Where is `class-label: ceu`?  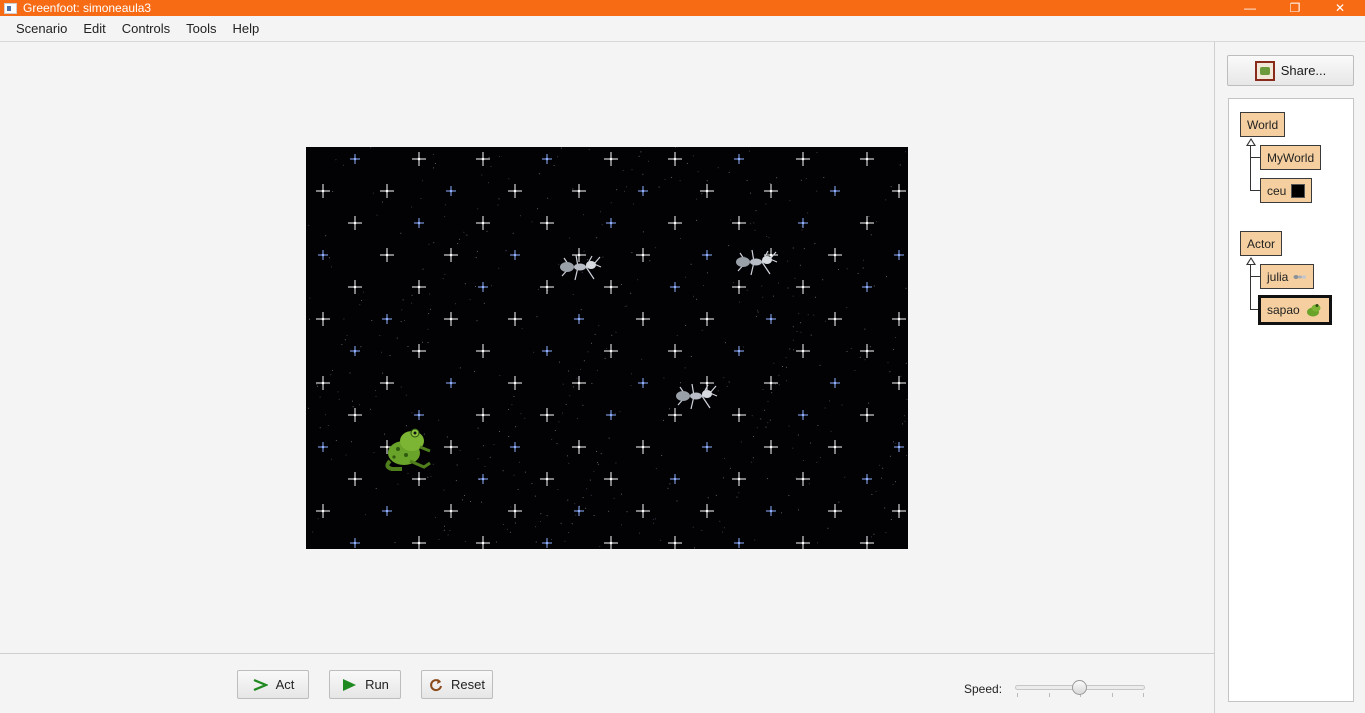
class-label: ceu is located at coordinates (1277, 190).